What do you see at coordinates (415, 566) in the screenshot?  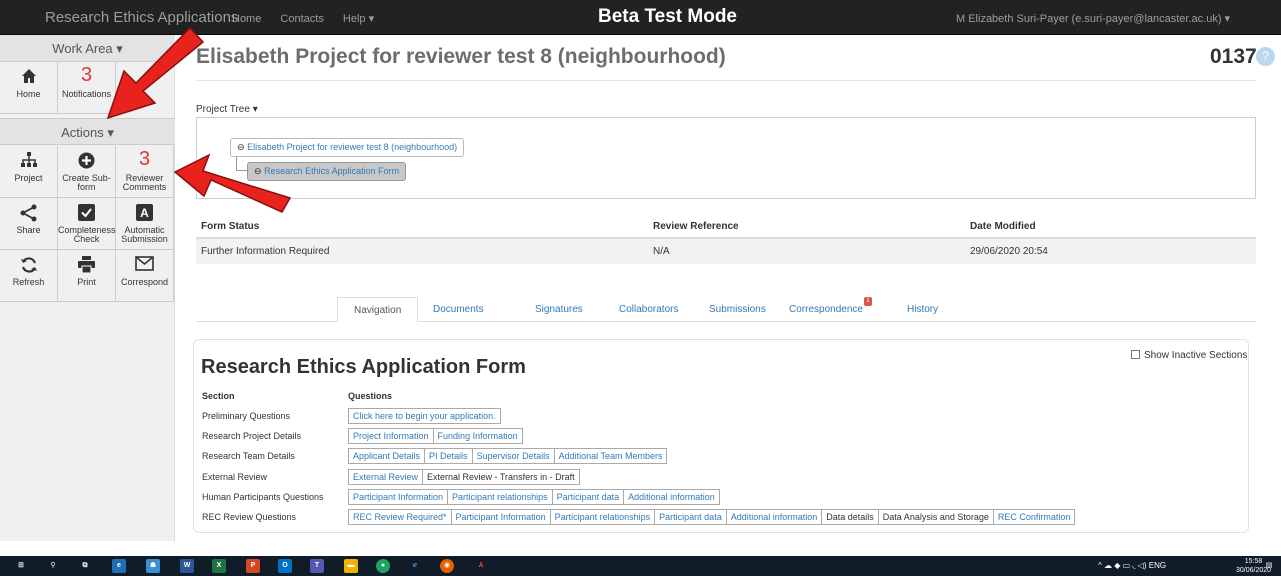 I see `internet-explorer-icon: ℯ` at bounding box center [415, 566].